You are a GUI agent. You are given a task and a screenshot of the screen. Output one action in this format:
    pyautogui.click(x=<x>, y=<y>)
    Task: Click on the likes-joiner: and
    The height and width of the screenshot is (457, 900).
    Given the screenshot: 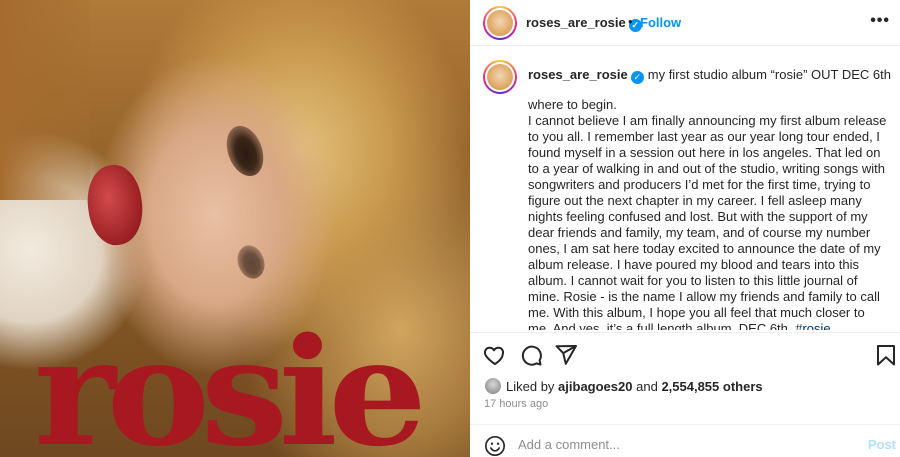 What is the action you would take?
    pyautogui.click(x=647, y=386)
    